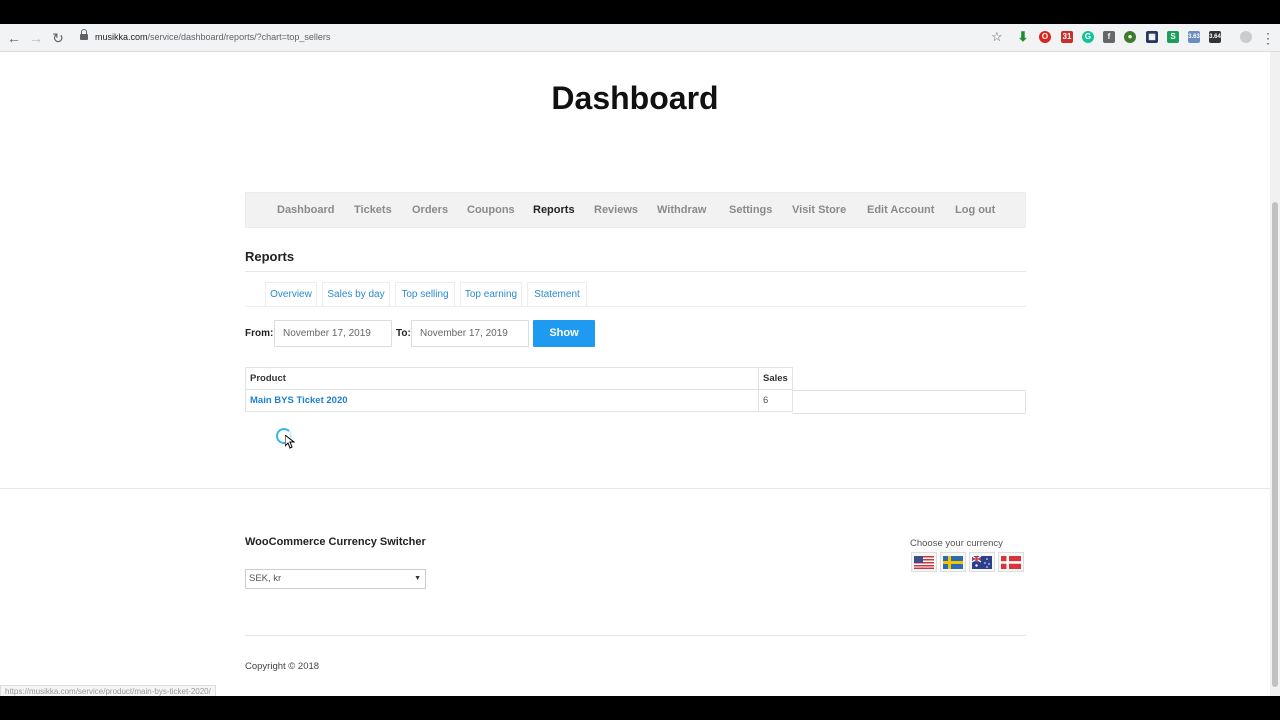 Image resolution: width=1280 pixels, height=720 pixels. What do you see at coordinates (333, 333) in the screenshot?
I see `from-date-input: November 17, 2019` at bounding box center [333, 333].